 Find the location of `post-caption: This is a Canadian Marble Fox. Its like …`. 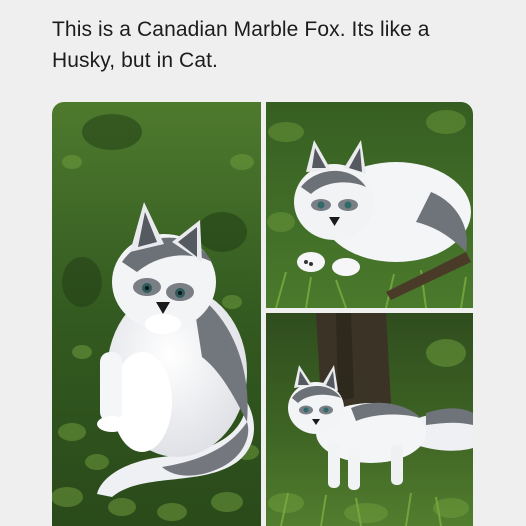

post-caption: This is a Canadian Marble Fox. Its like … is located at coordinates (241, 45).